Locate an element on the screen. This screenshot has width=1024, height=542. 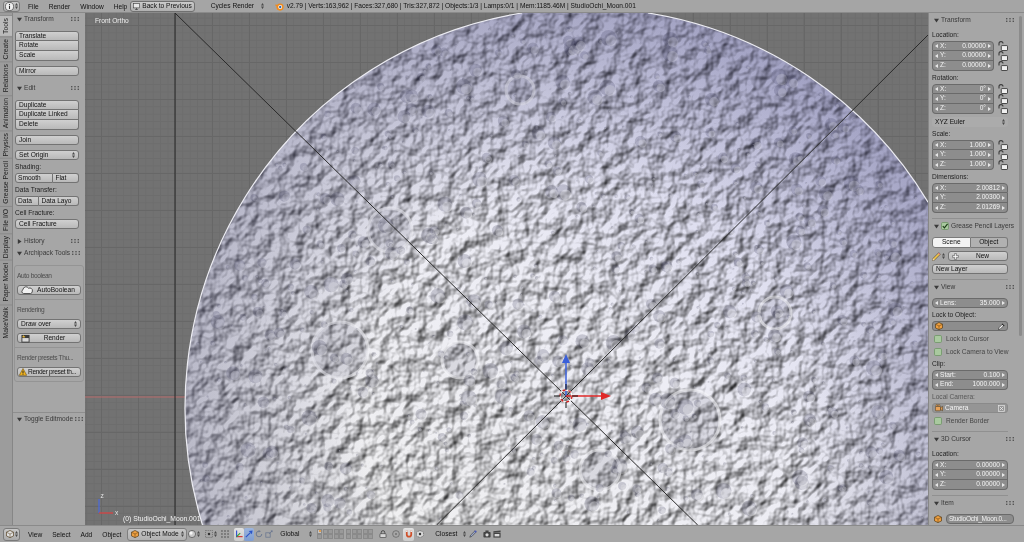
right-triangle-icon is located at coordinates (19, 241).